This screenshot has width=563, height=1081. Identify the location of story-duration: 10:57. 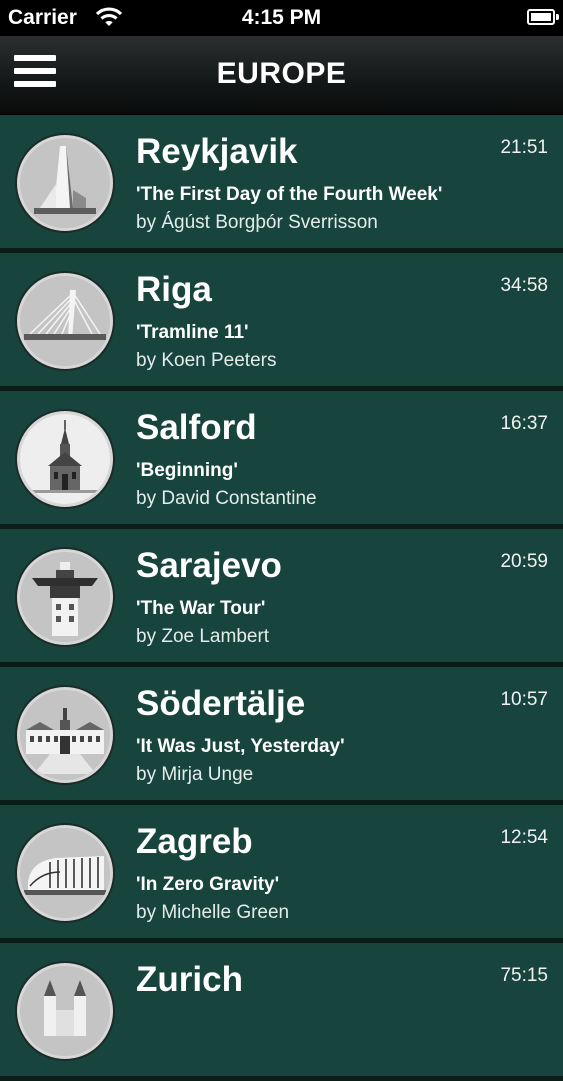
(524, 699).